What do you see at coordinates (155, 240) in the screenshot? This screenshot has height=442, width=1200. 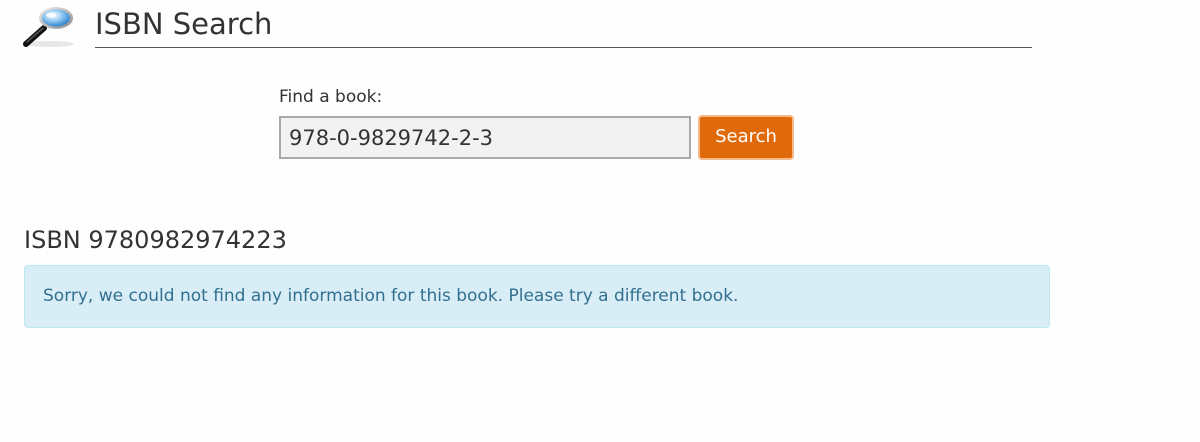 I see `result-heading: ISBN 9780982974223` at bounding box center [155, 240].